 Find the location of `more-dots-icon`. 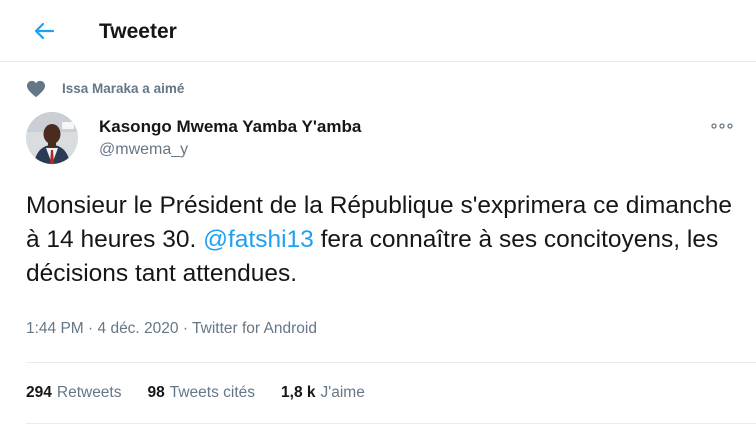

more-dots-icon is located at coordinates (722, 126).